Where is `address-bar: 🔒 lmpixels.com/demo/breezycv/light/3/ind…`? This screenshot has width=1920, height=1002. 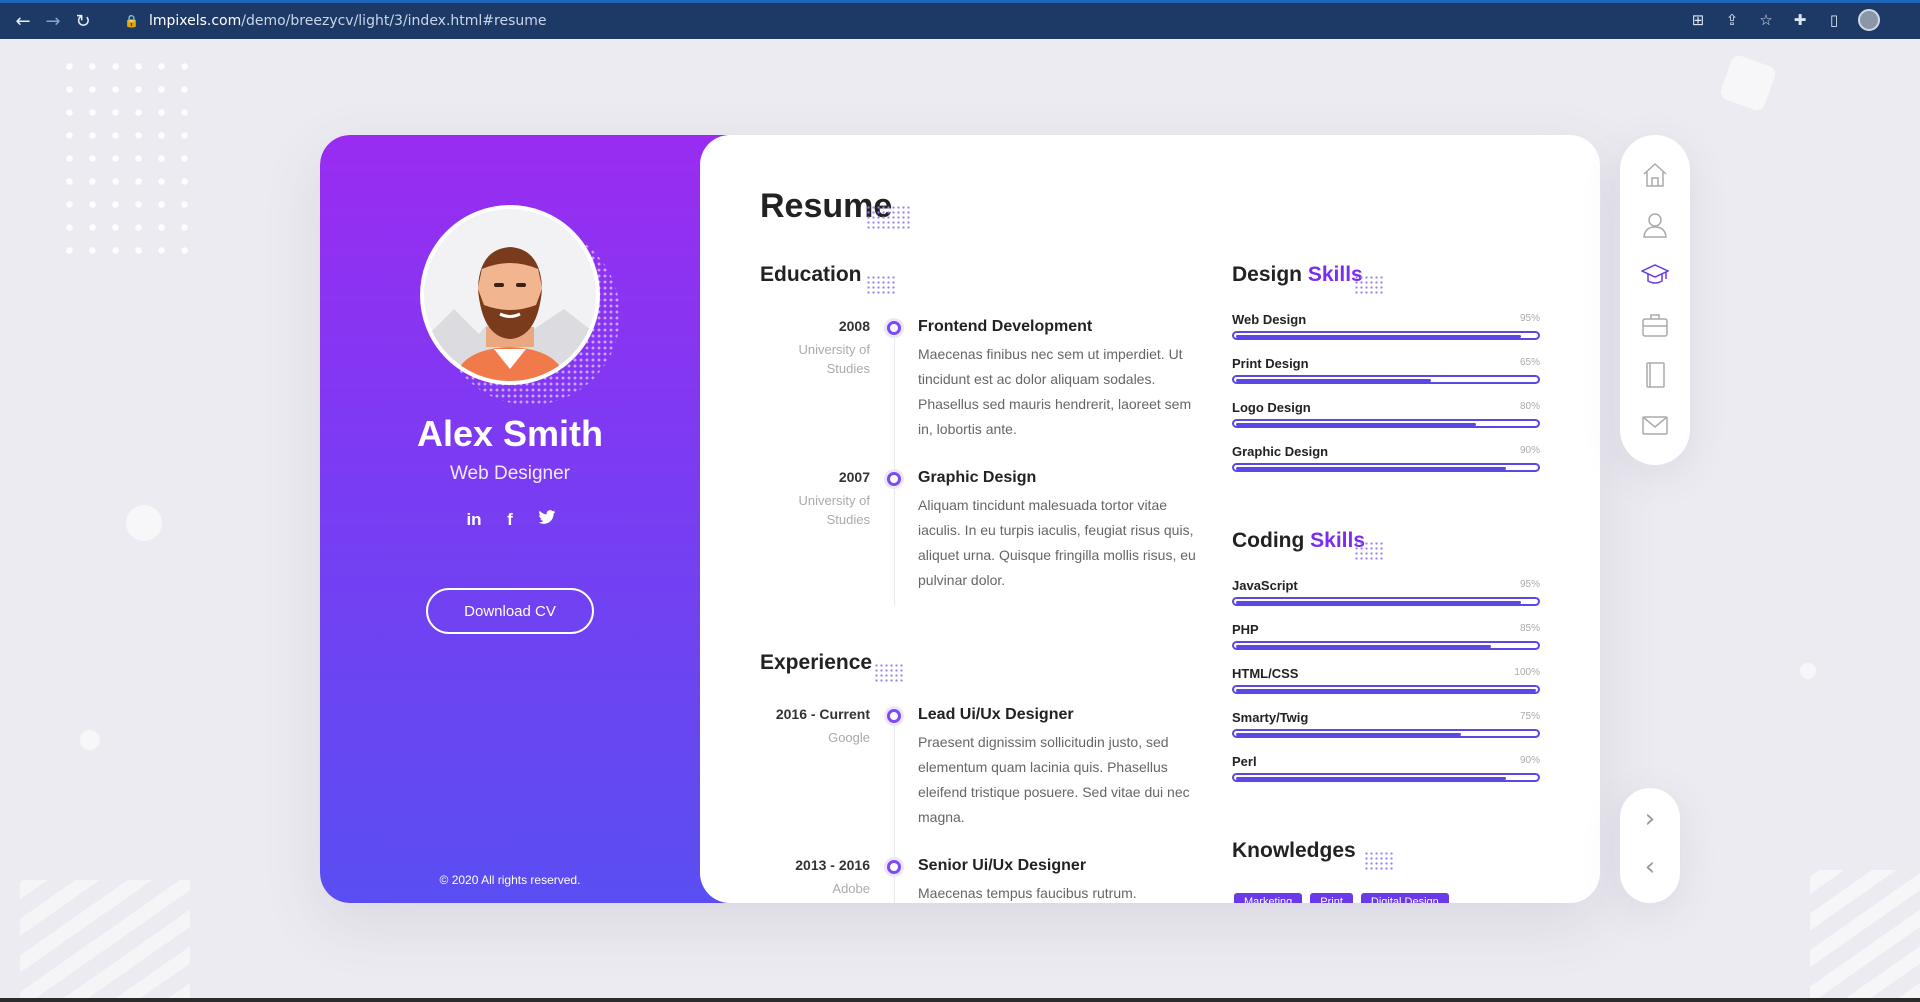
address-bar: 🔒 lmpixels.com/demo/breezycv/light/3/ind… is located at coordinates (877, 21).